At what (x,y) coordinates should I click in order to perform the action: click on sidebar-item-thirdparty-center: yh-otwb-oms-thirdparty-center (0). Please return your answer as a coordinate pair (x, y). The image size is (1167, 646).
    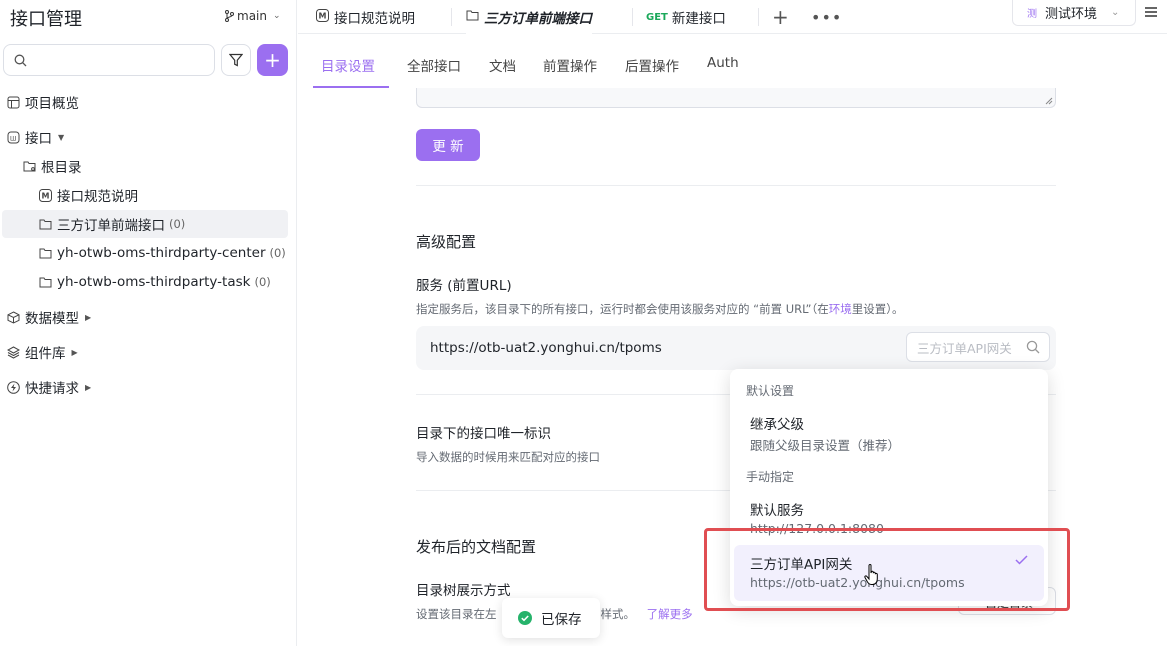
    Looking at the image, I should click on (162, 253).